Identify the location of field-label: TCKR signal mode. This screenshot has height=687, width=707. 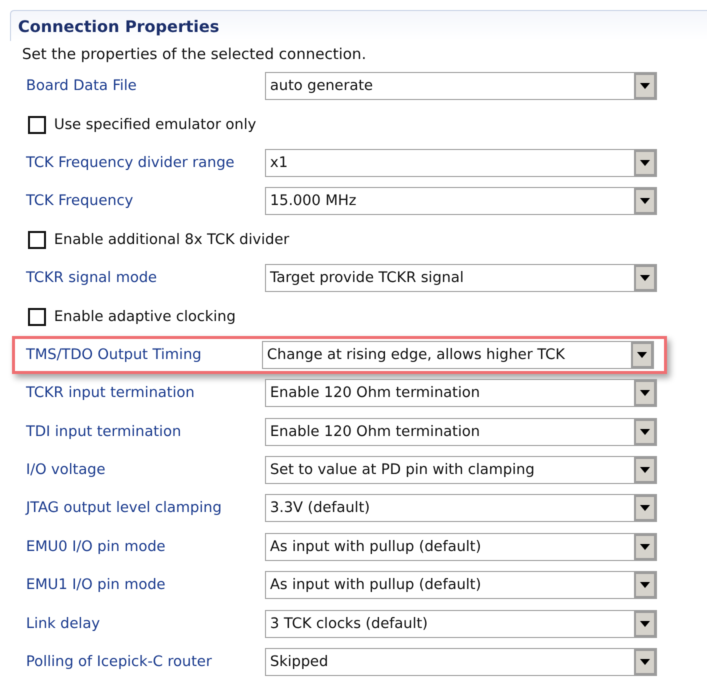
(92, 278).